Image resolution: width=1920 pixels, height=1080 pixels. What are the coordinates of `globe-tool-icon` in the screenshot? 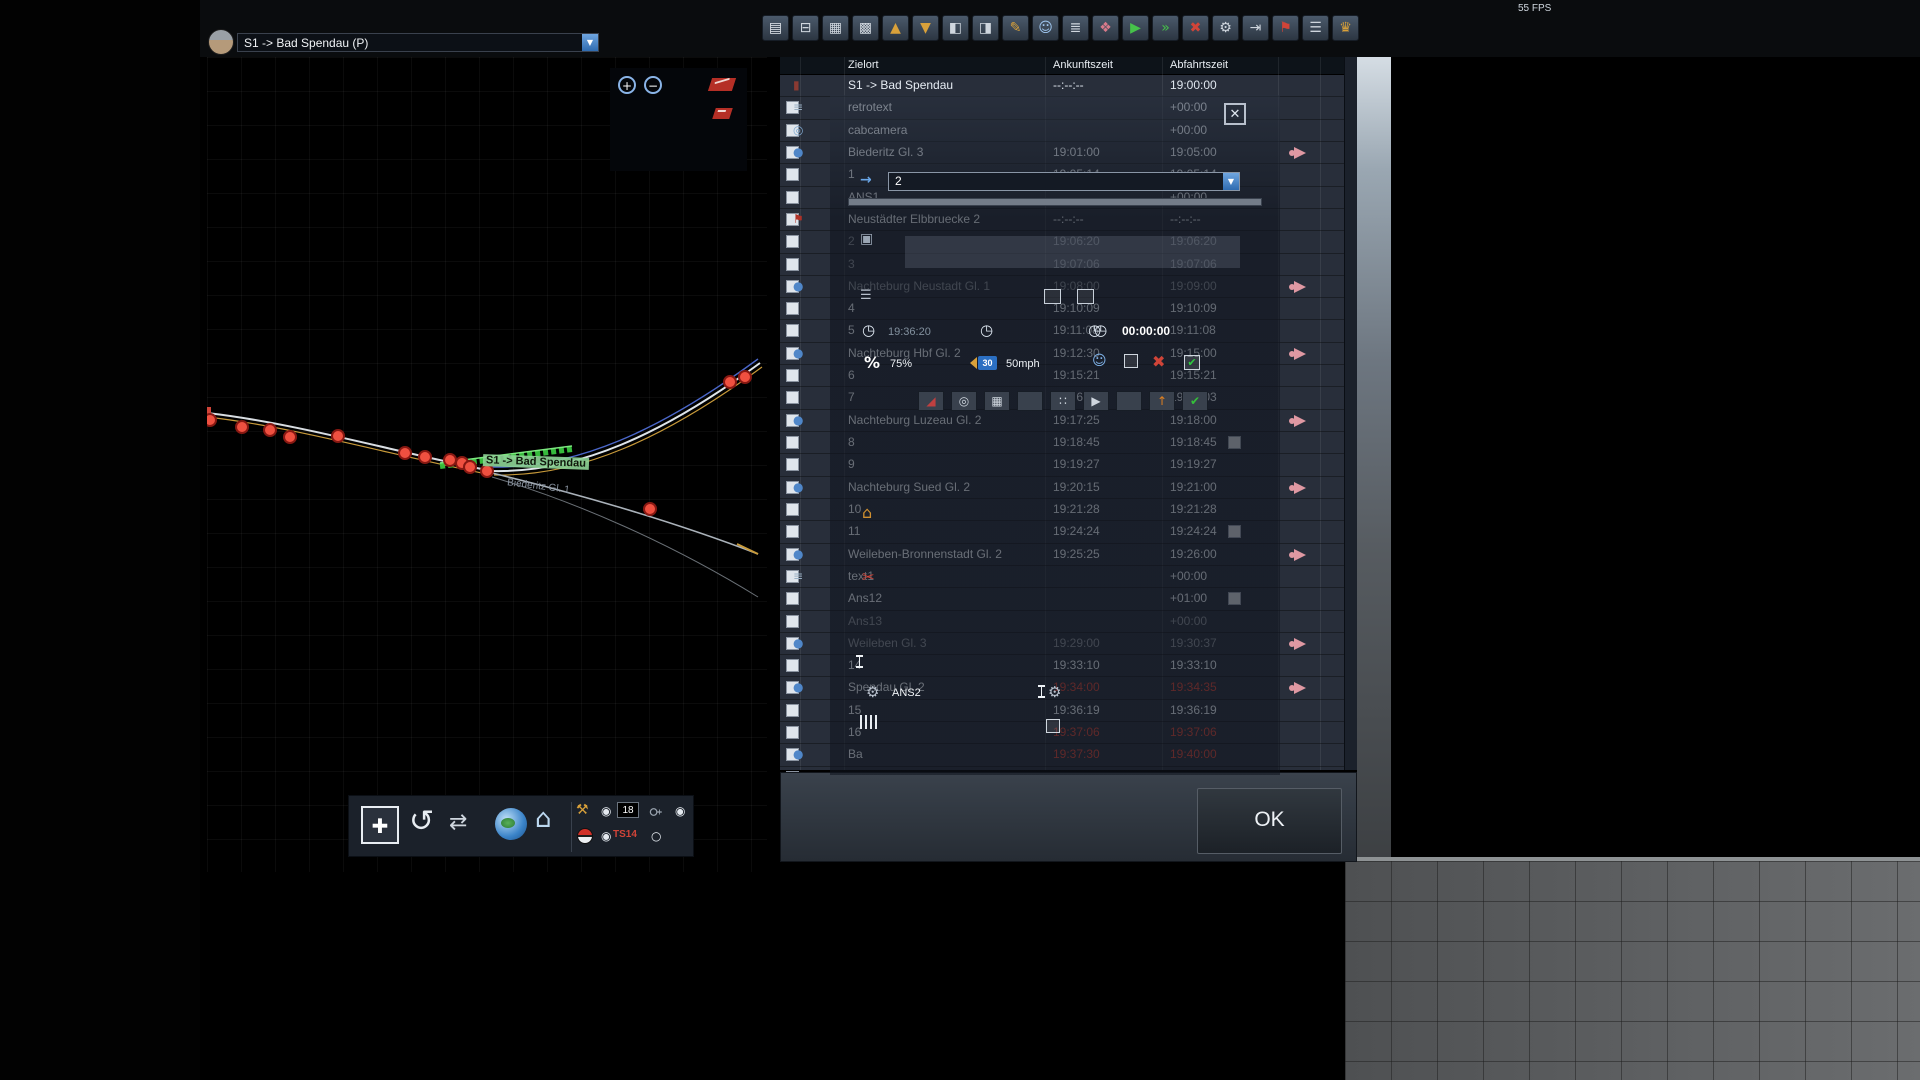 It's located at (511, 824).